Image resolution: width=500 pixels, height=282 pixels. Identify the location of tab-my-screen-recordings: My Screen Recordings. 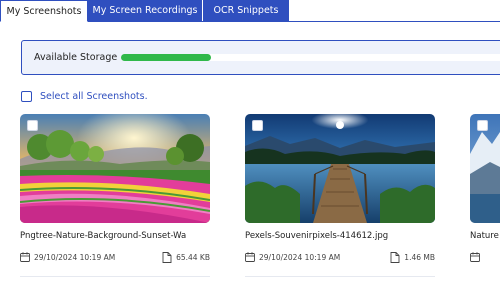
(145, 11).